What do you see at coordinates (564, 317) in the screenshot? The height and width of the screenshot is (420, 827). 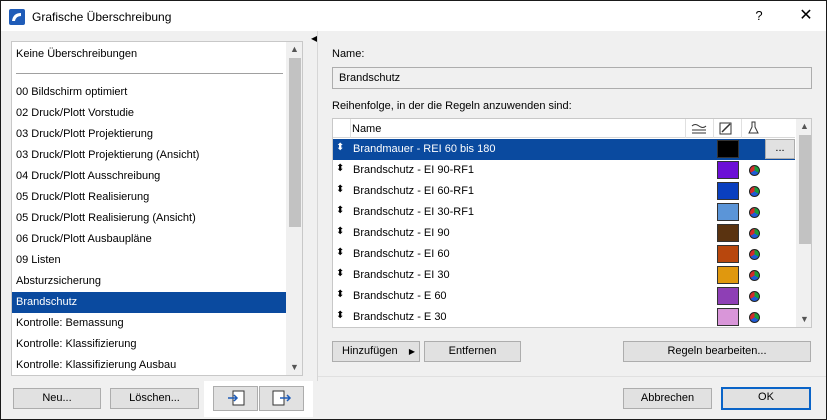 I see `rule-row: ⬍ Brandschutz - E 30` at bounding box center [564, 317].